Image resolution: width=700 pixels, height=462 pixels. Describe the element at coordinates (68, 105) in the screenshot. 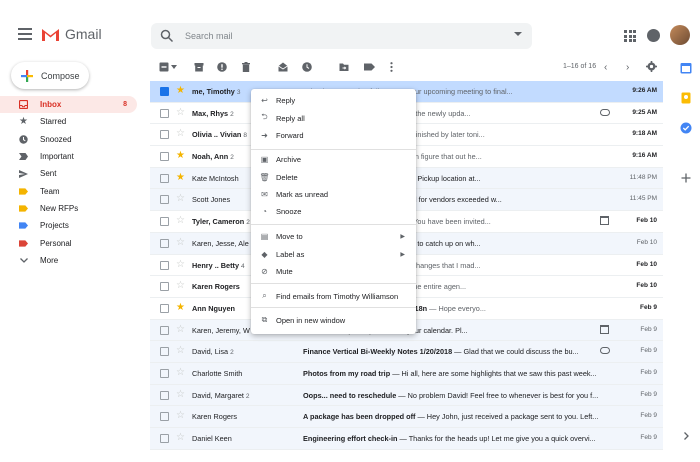

I see `sidebar-item-inbox: Inbox 8` at that location.